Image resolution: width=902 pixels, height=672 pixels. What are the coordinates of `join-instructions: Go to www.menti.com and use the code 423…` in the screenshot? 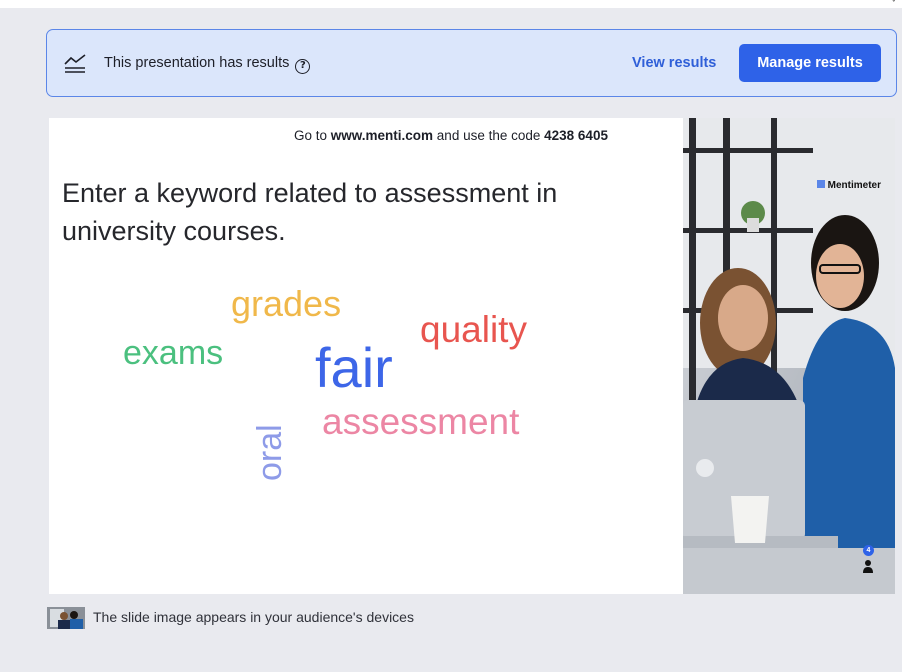 It's located at (451, 135).